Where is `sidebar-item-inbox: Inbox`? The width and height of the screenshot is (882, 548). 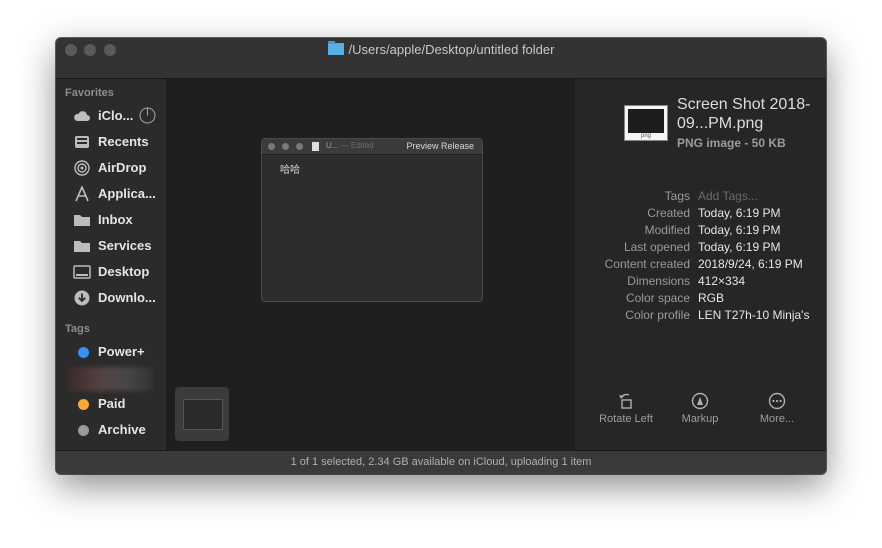
sidebar-item-inbox: Inbox is located at coordinates (111, 220).